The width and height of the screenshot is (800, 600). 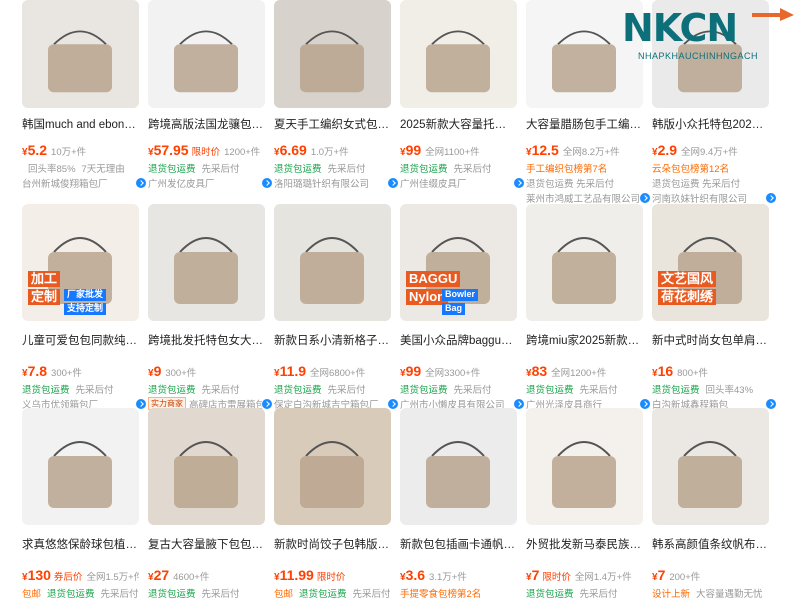 What do you see at coordinates (729, 390) in the screenshot?
I see `service-tag: 回头率43%` at bounding box center [729, 390].